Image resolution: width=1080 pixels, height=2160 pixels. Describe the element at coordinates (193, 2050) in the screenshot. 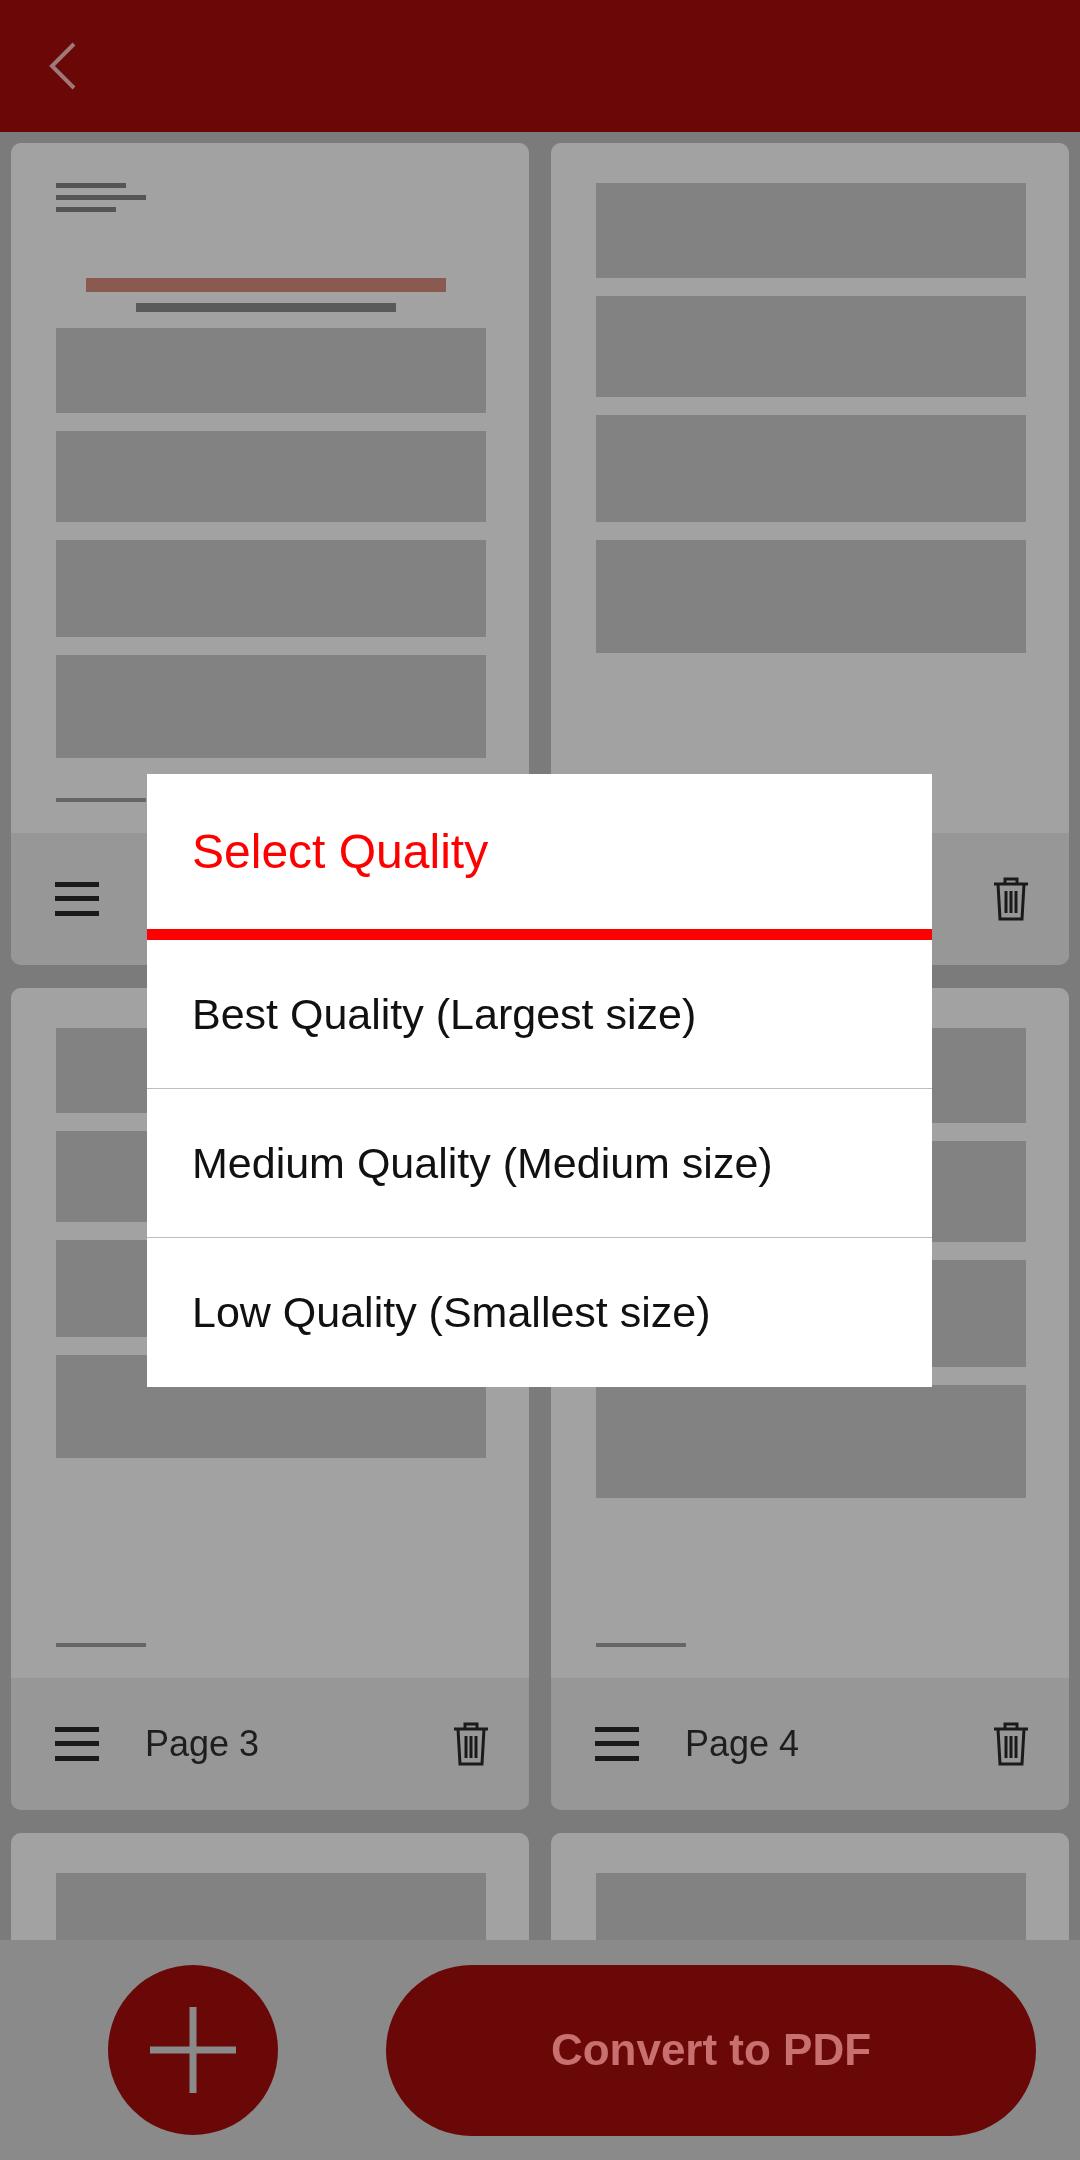

I see `plus-icon` at that location.